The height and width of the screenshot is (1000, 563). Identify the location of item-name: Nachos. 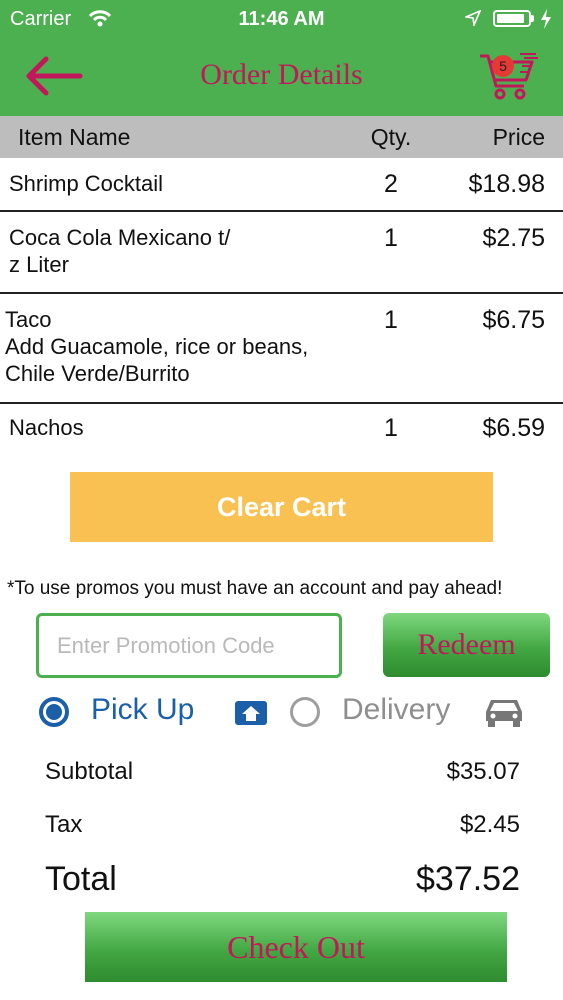
(46, 427).